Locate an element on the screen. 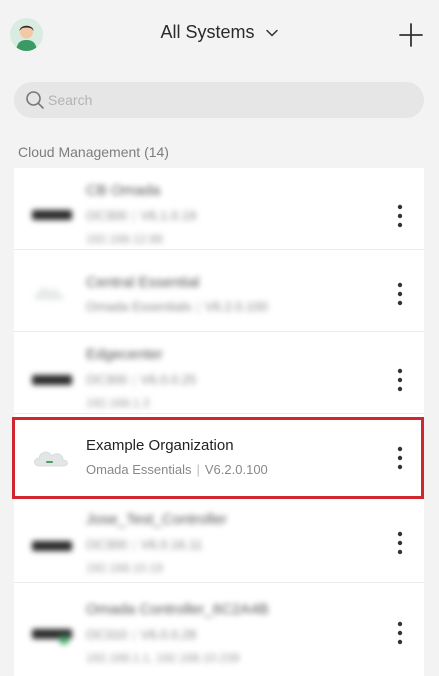 The height and width of the screenshot is (676, 439). system-model: OC310 is located at coordinates (107, 634).